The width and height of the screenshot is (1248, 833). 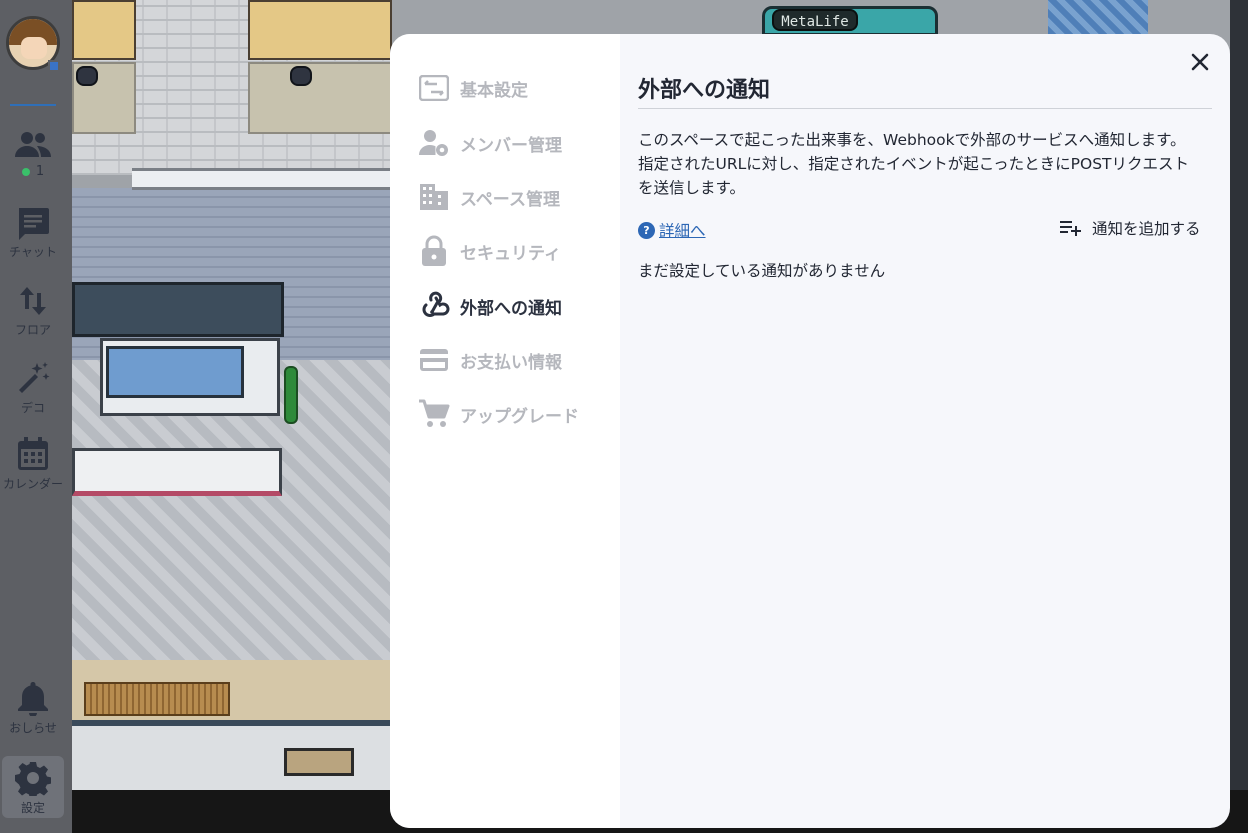 What do you see at coordinates (175, 372) in the screenshot?
I see `map-screen` at bounding box center [175, 372].